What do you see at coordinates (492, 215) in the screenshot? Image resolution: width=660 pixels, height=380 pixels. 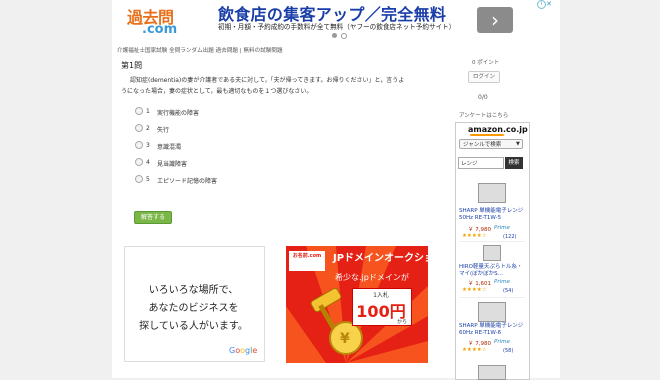 I see `product-title: SHARP 単機能電子レンジ 50Hz RE-T1W-5` at bounding box center [492, 215].